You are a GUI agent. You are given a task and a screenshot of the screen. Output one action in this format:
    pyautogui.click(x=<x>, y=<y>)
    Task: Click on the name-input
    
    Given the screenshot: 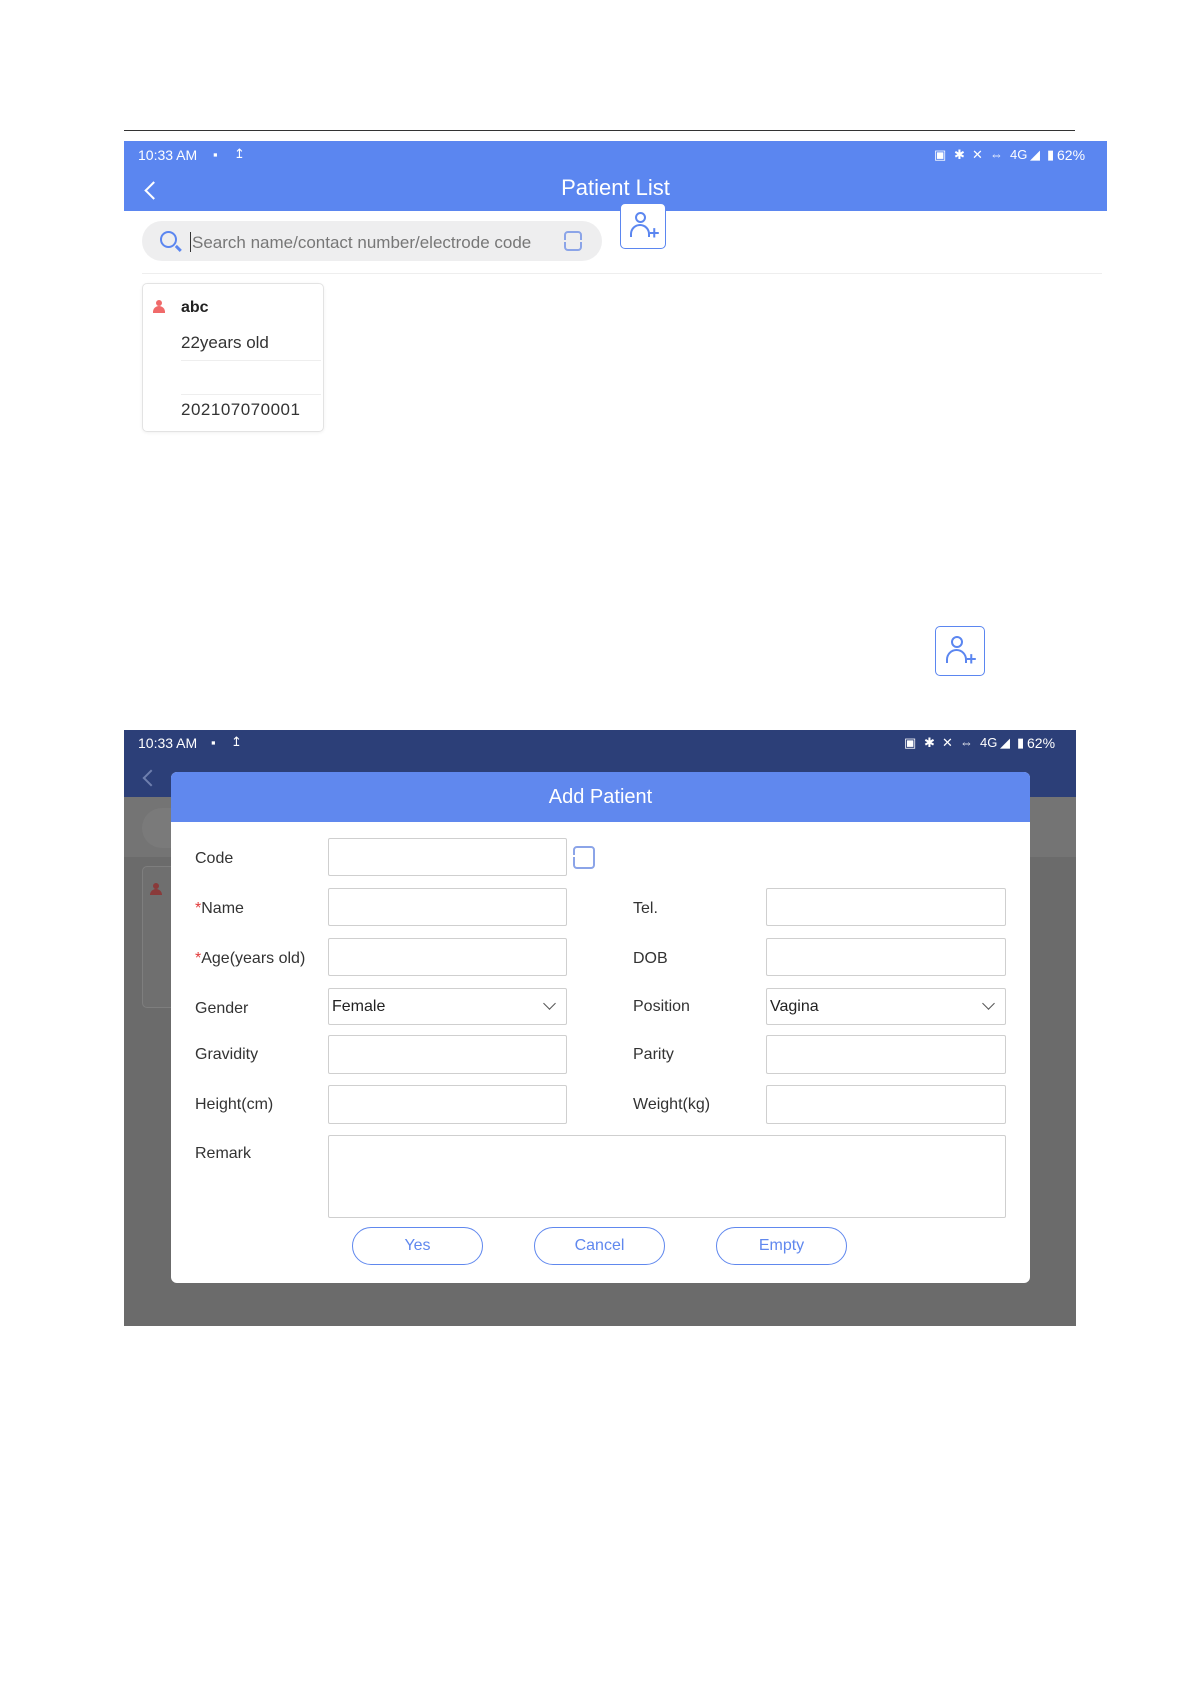 What is the action you would take?
    pyautogui.click(x=447, y=907)
    